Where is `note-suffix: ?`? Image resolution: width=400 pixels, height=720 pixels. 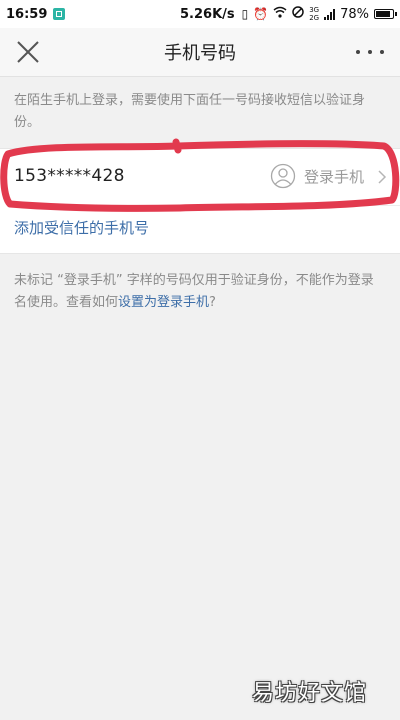 note-suffix: ? is located at coordinates (212, 302).